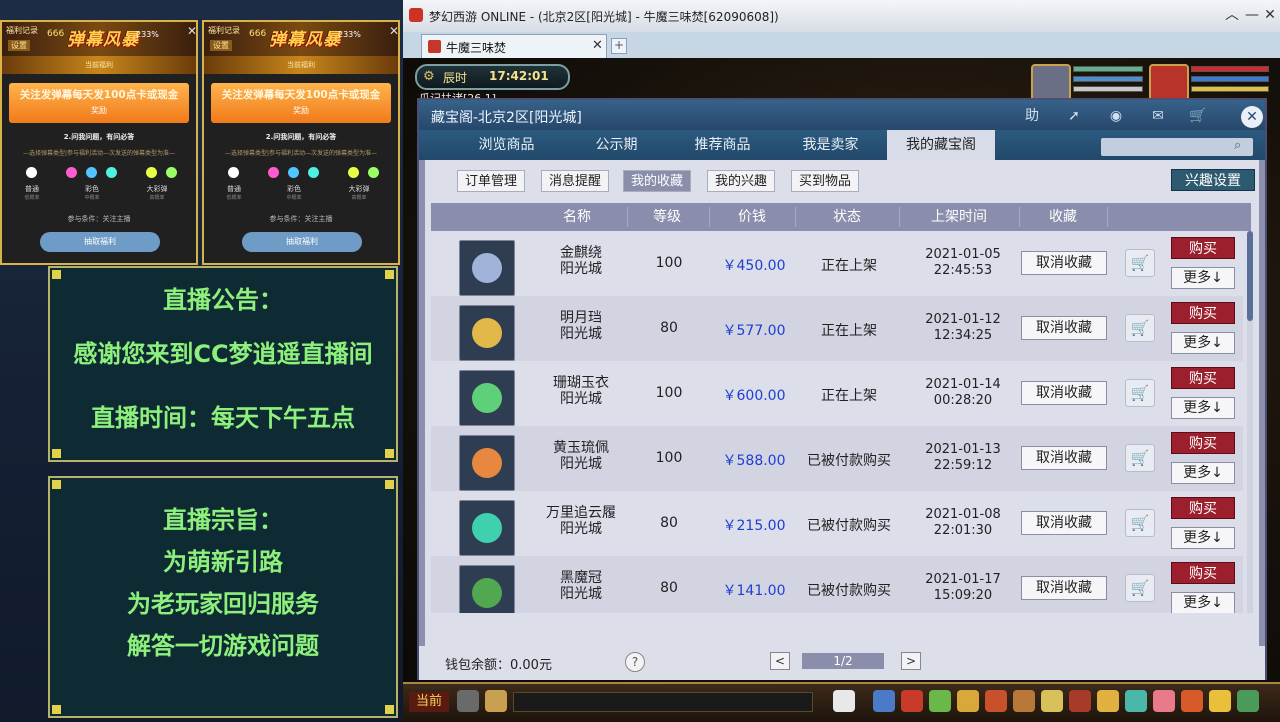 The width and height of the screenshot is (1280, 722). Describe the element at coordinates (1108, 701) in the screenshot. I see `friends-icon` at that location.